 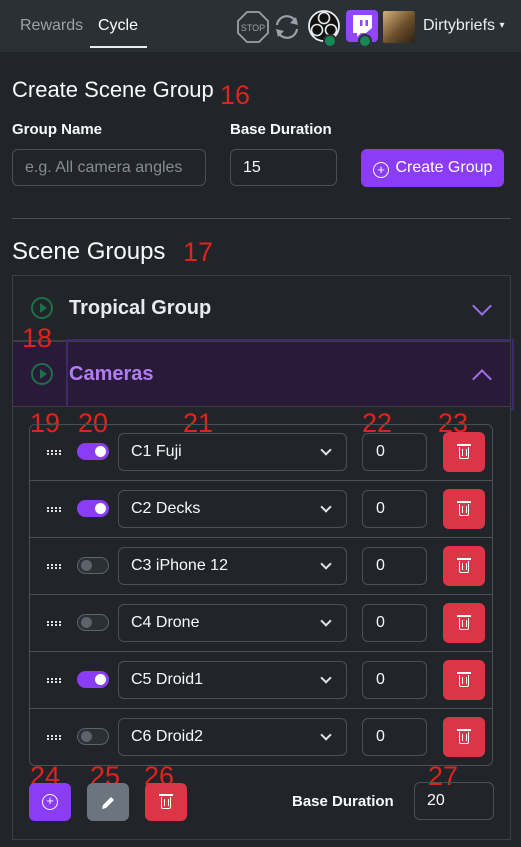 I want to click on stop-icon: STOP, so click(x=253, y=27).